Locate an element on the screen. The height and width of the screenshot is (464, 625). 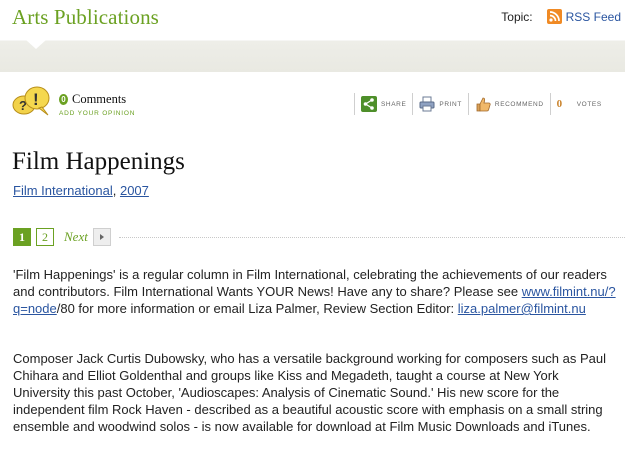
recommend-button: RECOMMEND is located at coordinates (508, 104).